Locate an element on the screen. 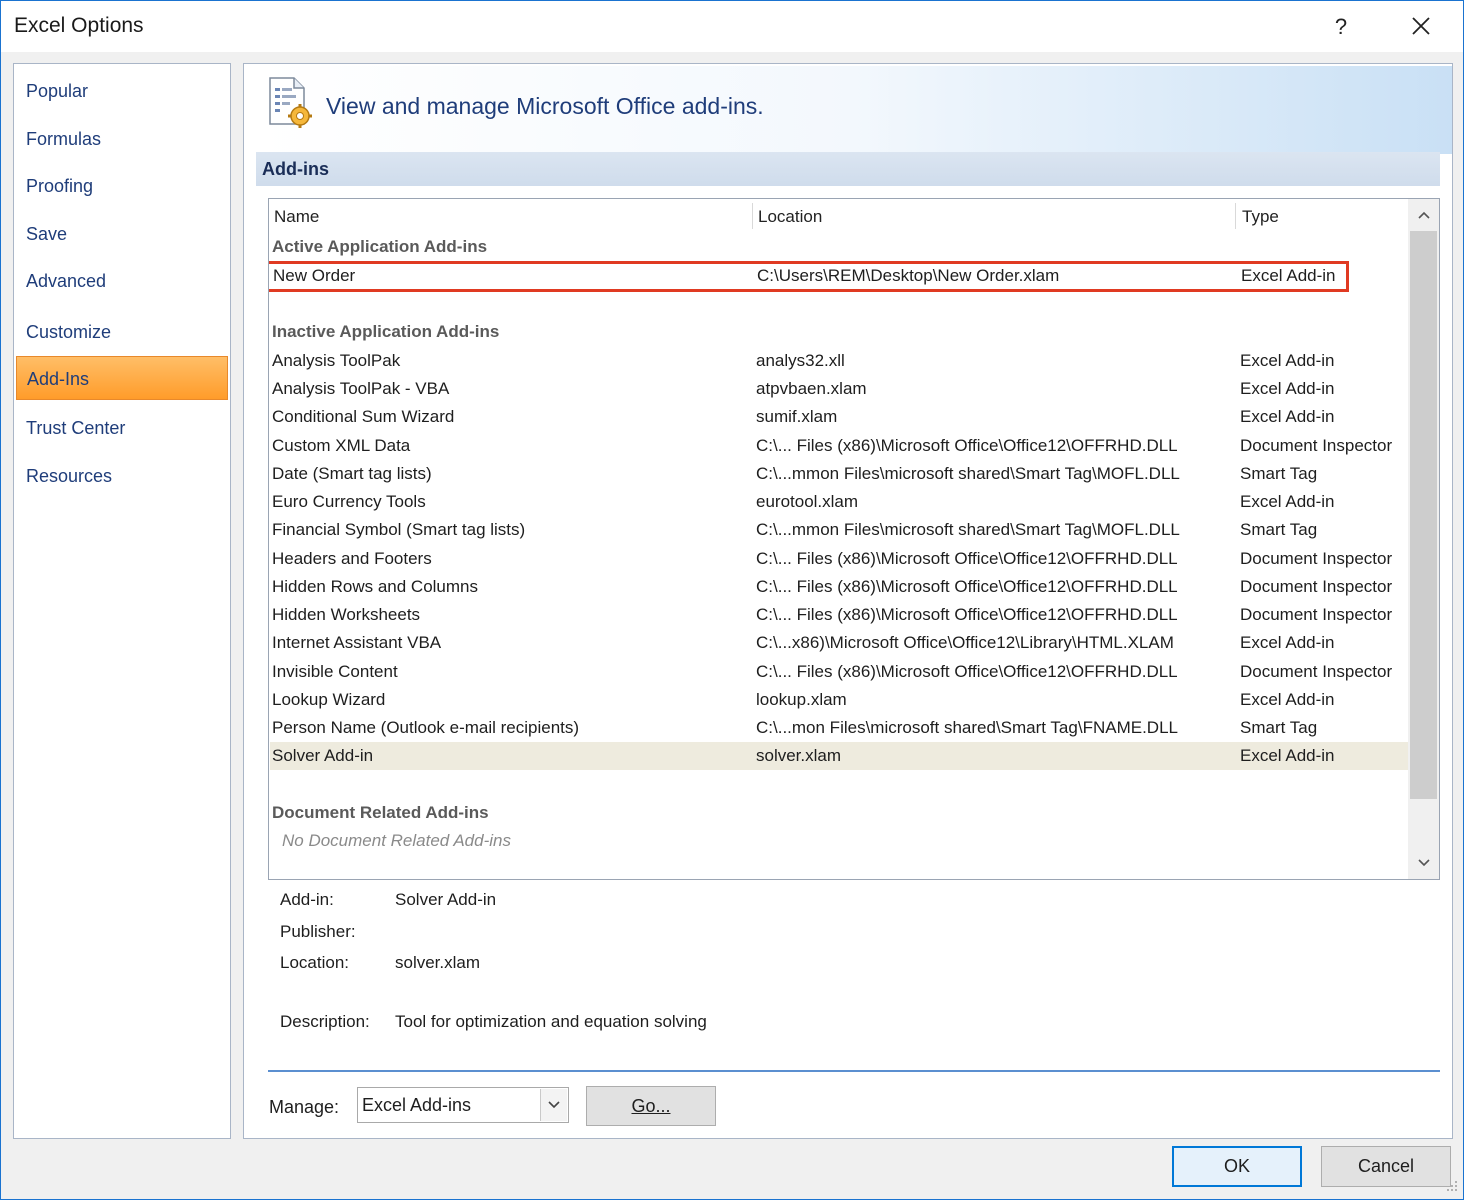 The image size is (1464, 1200). list-scrollbar is located at coordinates (1423, 539).